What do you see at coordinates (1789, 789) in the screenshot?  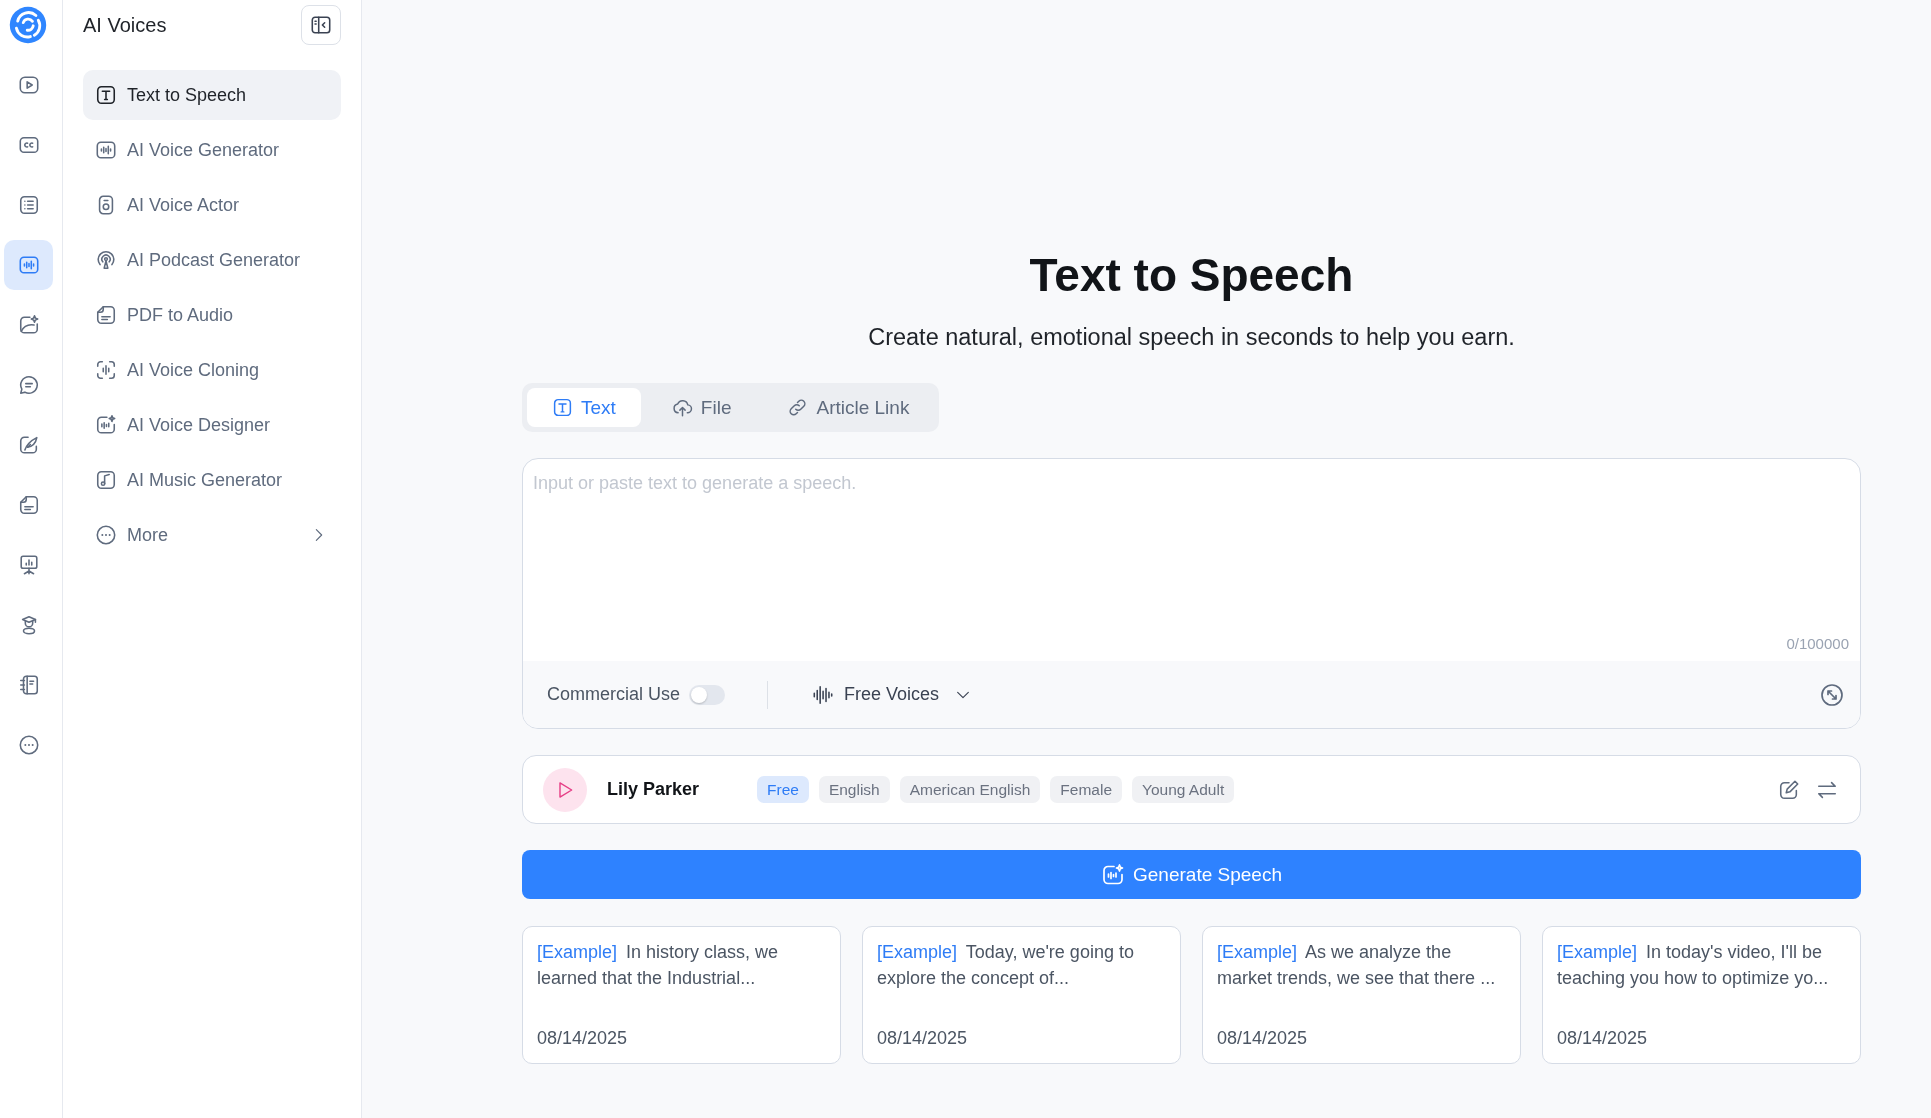 I see `edit-icon` at bounding box center [1789, 789].